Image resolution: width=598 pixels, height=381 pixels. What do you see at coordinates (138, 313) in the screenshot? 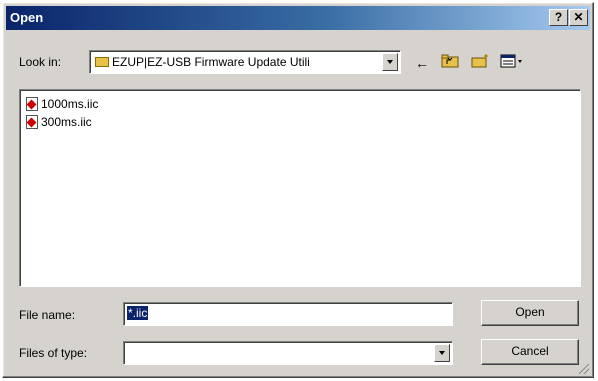
I see `filename-value: *.iic` at bounding box center [138, 313].